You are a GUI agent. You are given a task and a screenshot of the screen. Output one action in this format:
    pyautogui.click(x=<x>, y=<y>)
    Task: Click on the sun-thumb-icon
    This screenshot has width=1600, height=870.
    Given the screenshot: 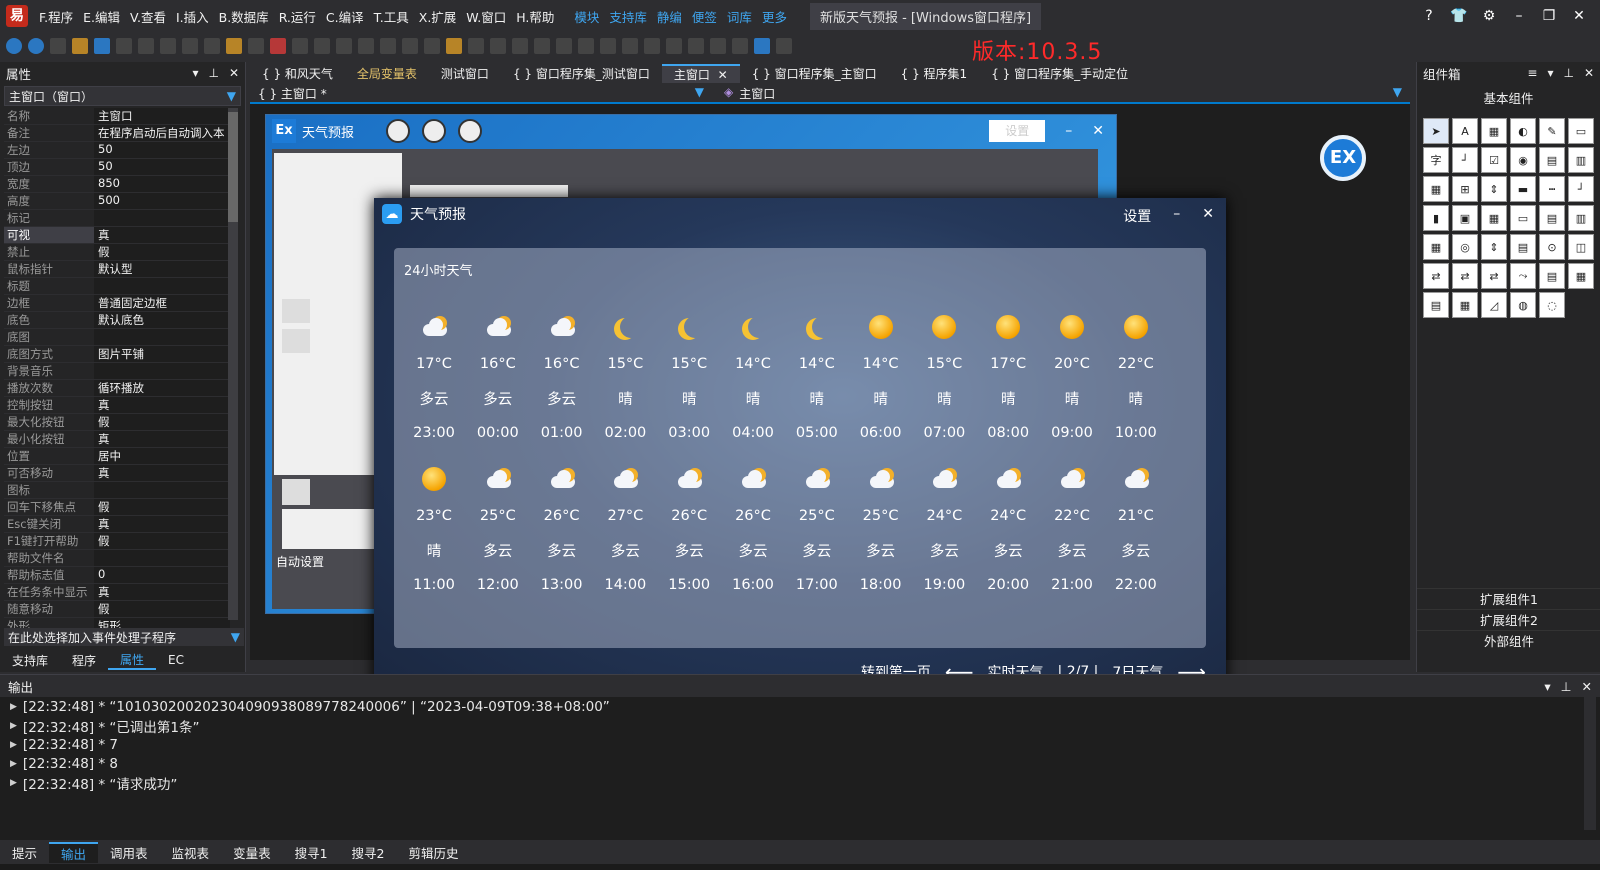 What is the action you would take?
    pyautogui.click(x=296, y=492)
    